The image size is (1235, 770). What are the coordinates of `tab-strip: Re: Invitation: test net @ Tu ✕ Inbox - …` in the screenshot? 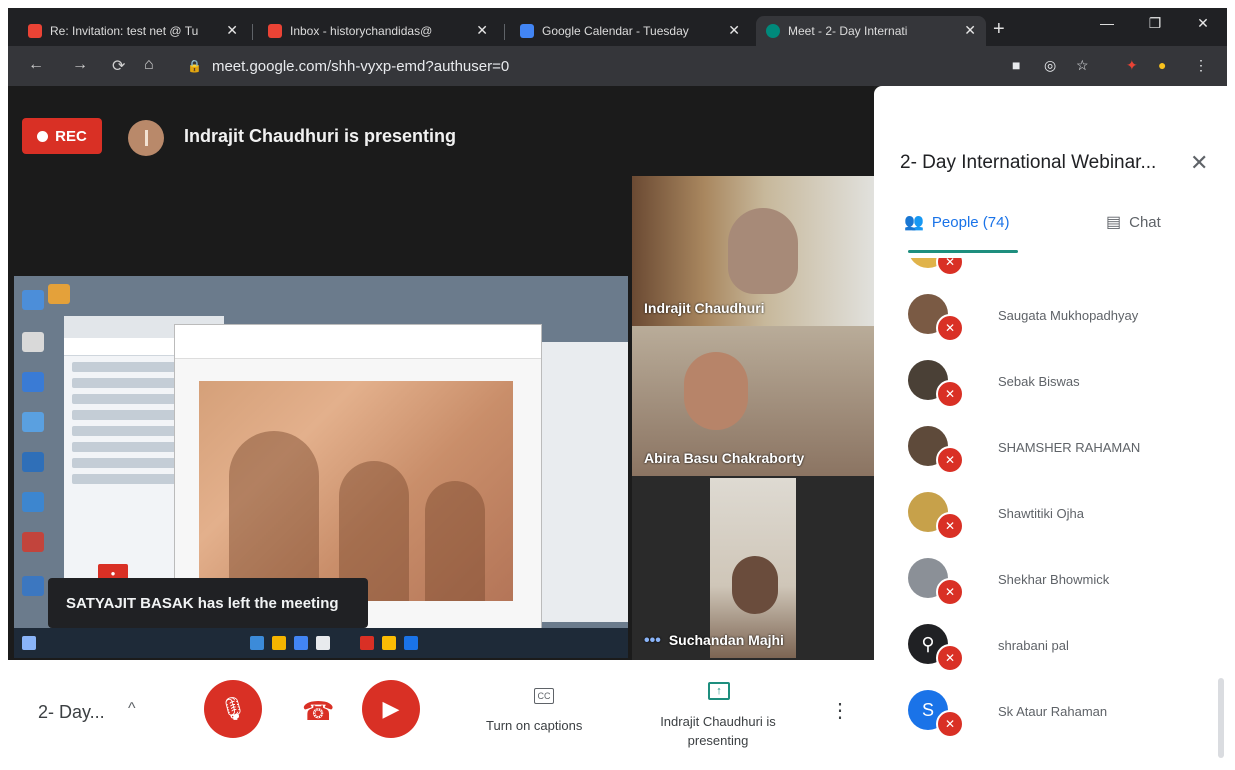 It's located at (617, 27).